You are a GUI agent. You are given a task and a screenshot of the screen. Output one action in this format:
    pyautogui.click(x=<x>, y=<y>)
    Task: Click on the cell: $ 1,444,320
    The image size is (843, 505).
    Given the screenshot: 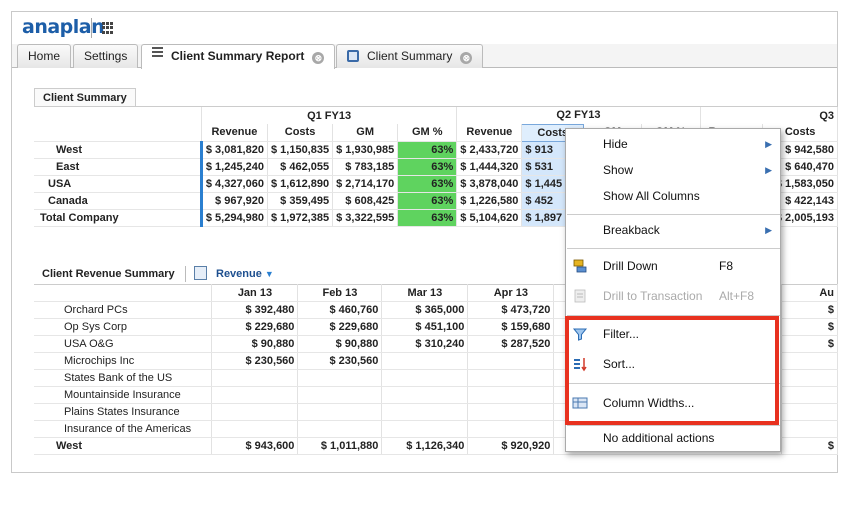 What is the action you would take?
    pyautogui.click(x=489, y=167)
    